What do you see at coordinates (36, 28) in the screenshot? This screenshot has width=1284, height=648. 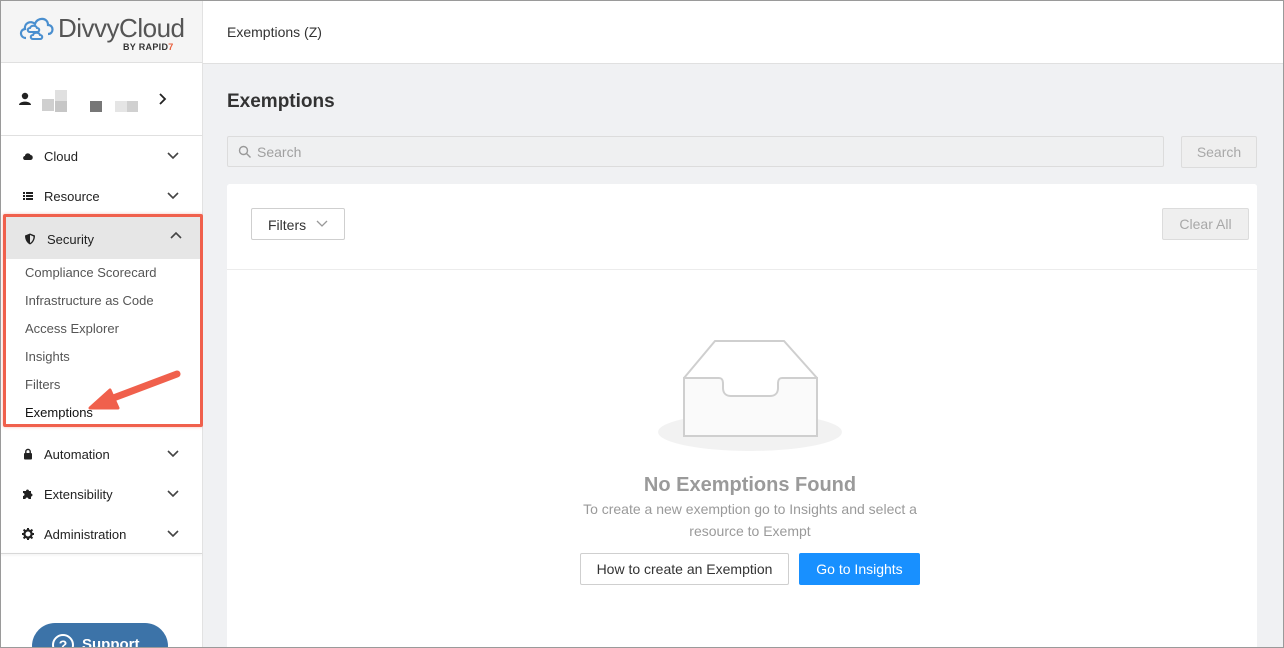 I see `cloud-logo-icon` at bounding box center [36, 28].